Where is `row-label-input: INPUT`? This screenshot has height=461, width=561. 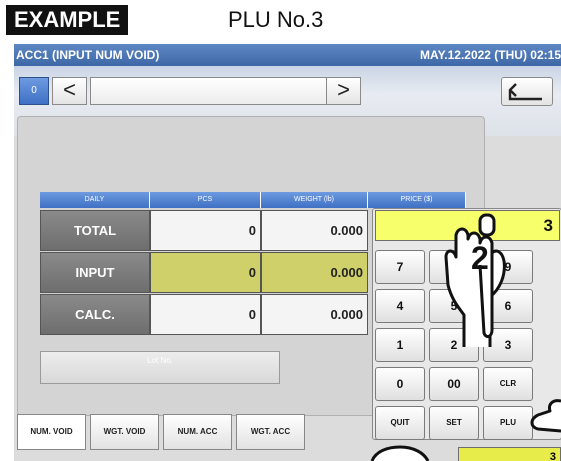
row-label-input: INPUT is located at coordinates (95, 272).